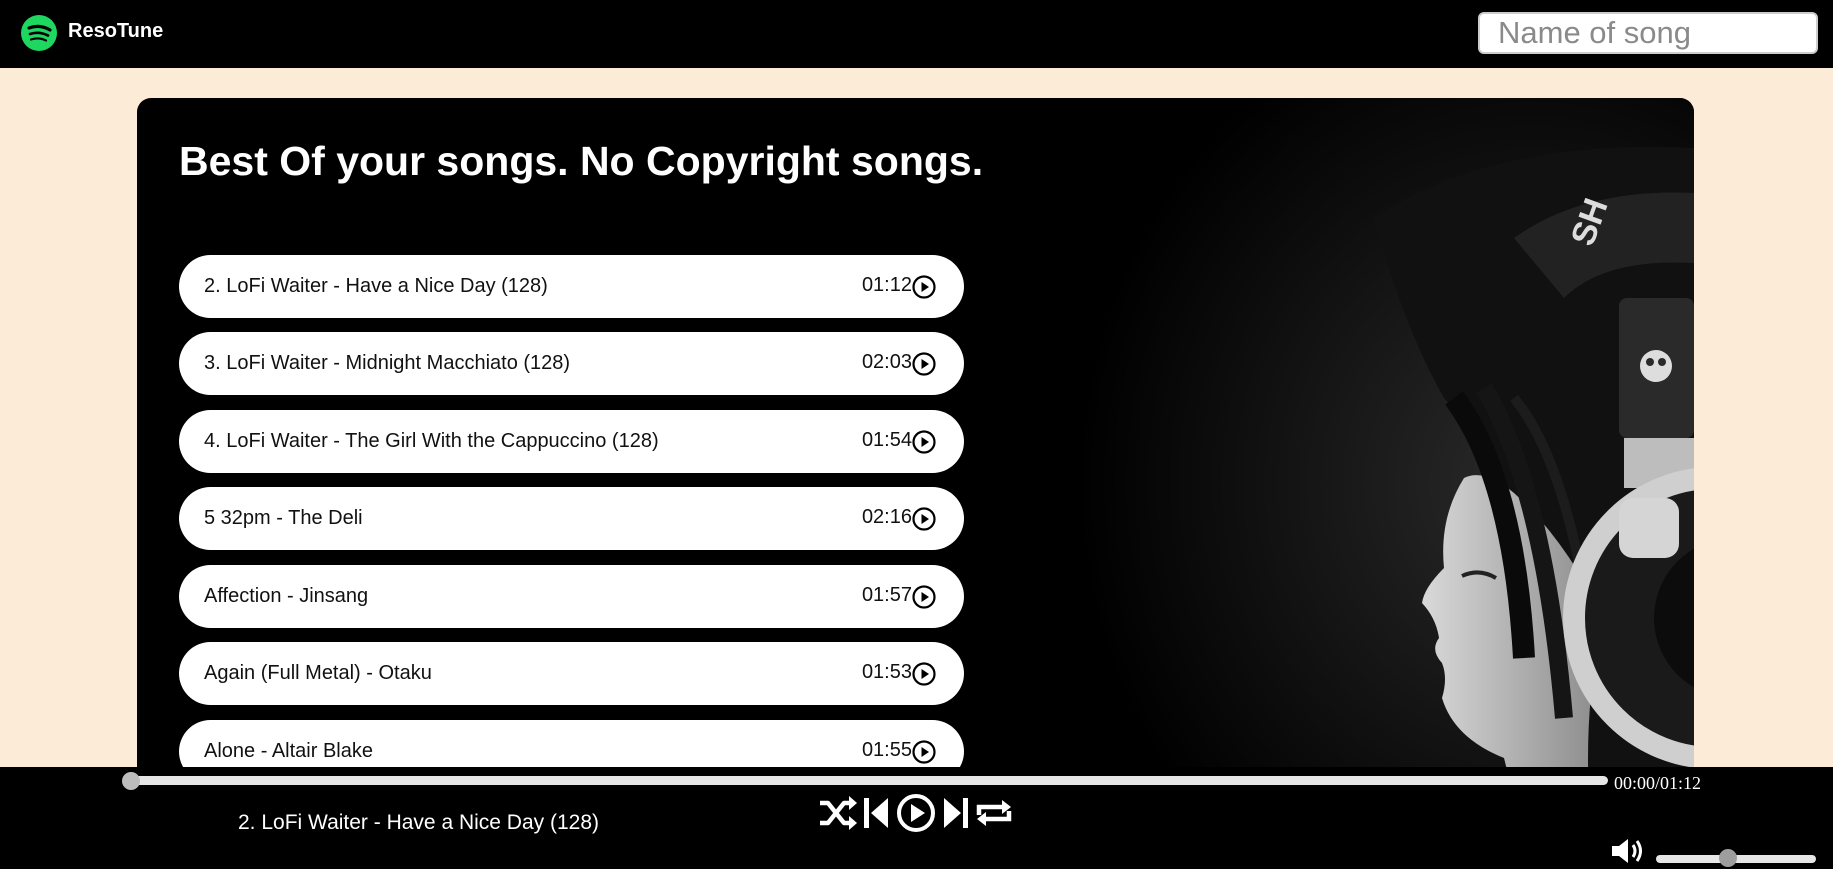 The image size is (1833, 869). I want to click on next-icon, so click(956, 813).